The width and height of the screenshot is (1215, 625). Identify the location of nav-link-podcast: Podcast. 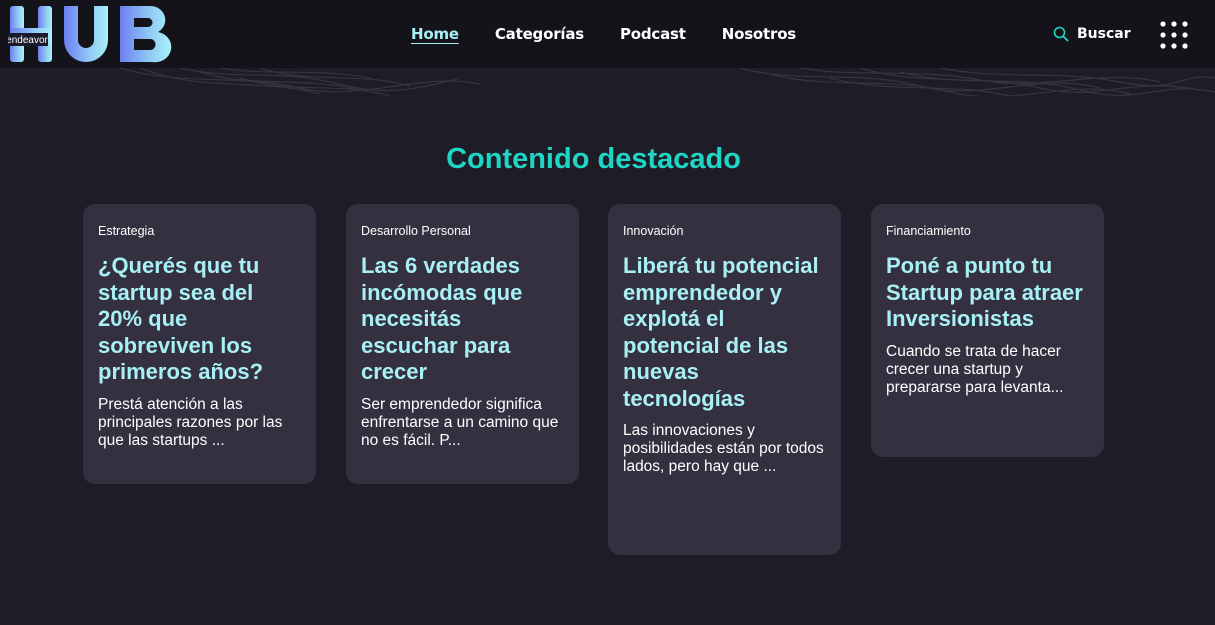
(653, 34).